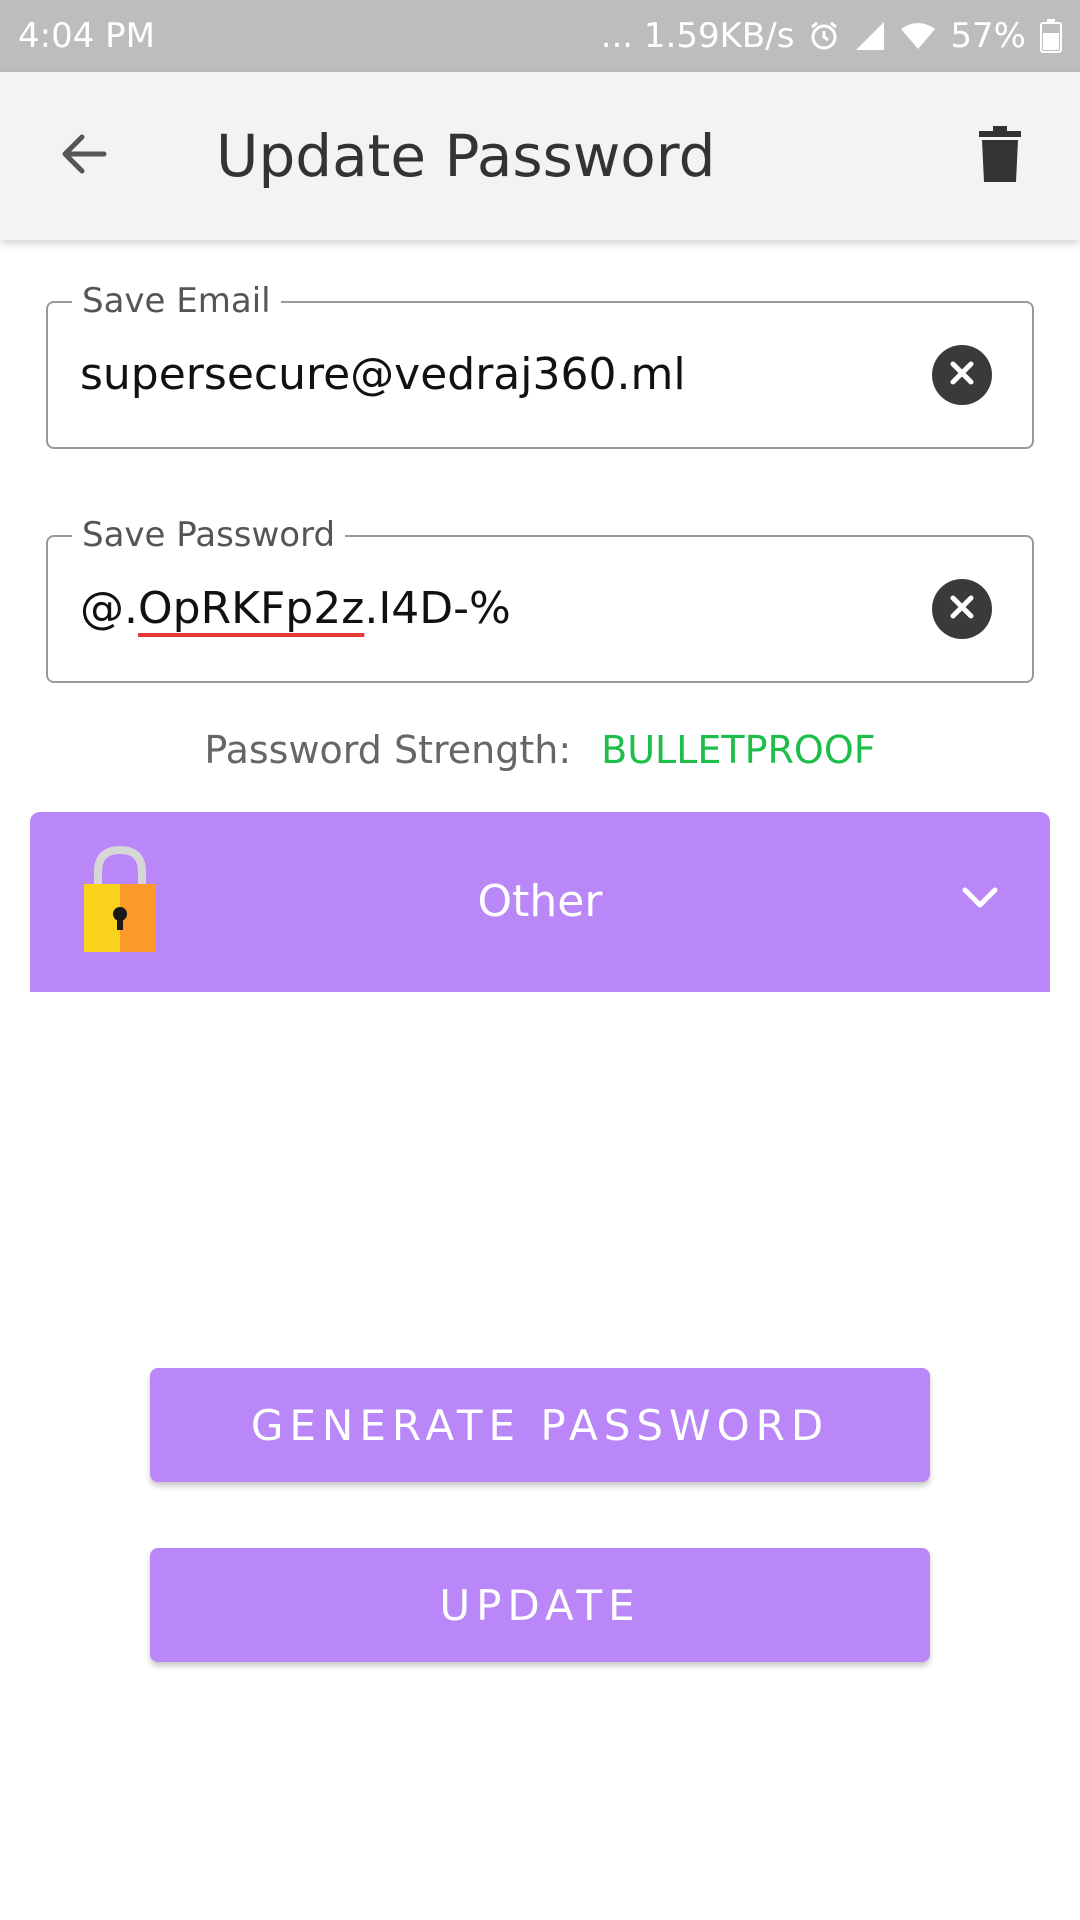  What do you see at coordinates (251, 608) in the screenshot?
I see `password-value-flagged: OpRKFp2z` at bounding box center [251, 608].